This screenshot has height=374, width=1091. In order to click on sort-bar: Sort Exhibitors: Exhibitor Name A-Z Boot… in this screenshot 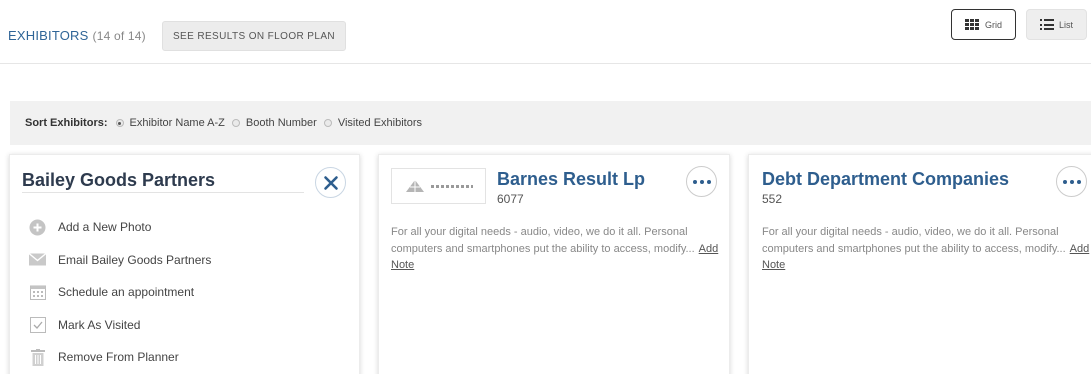, I will do `click(550, 123)`.